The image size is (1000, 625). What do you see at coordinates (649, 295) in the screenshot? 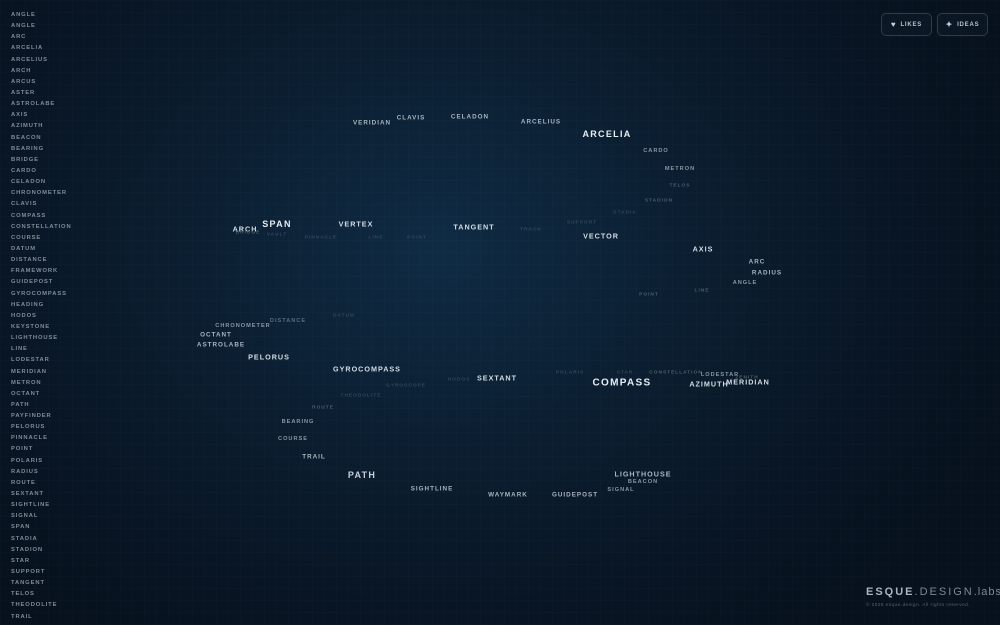
I see `cloud-word-point-2: POINT` at bounding box center [649, 295].